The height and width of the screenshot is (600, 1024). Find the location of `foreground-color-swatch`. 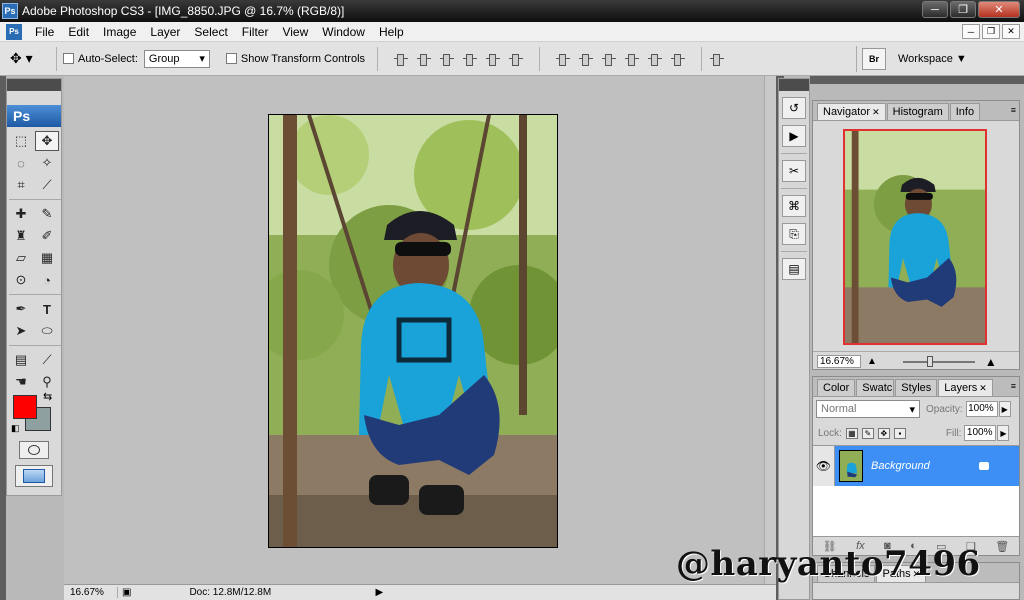

foreground-color-swatch is located at coordinates (25, 407).